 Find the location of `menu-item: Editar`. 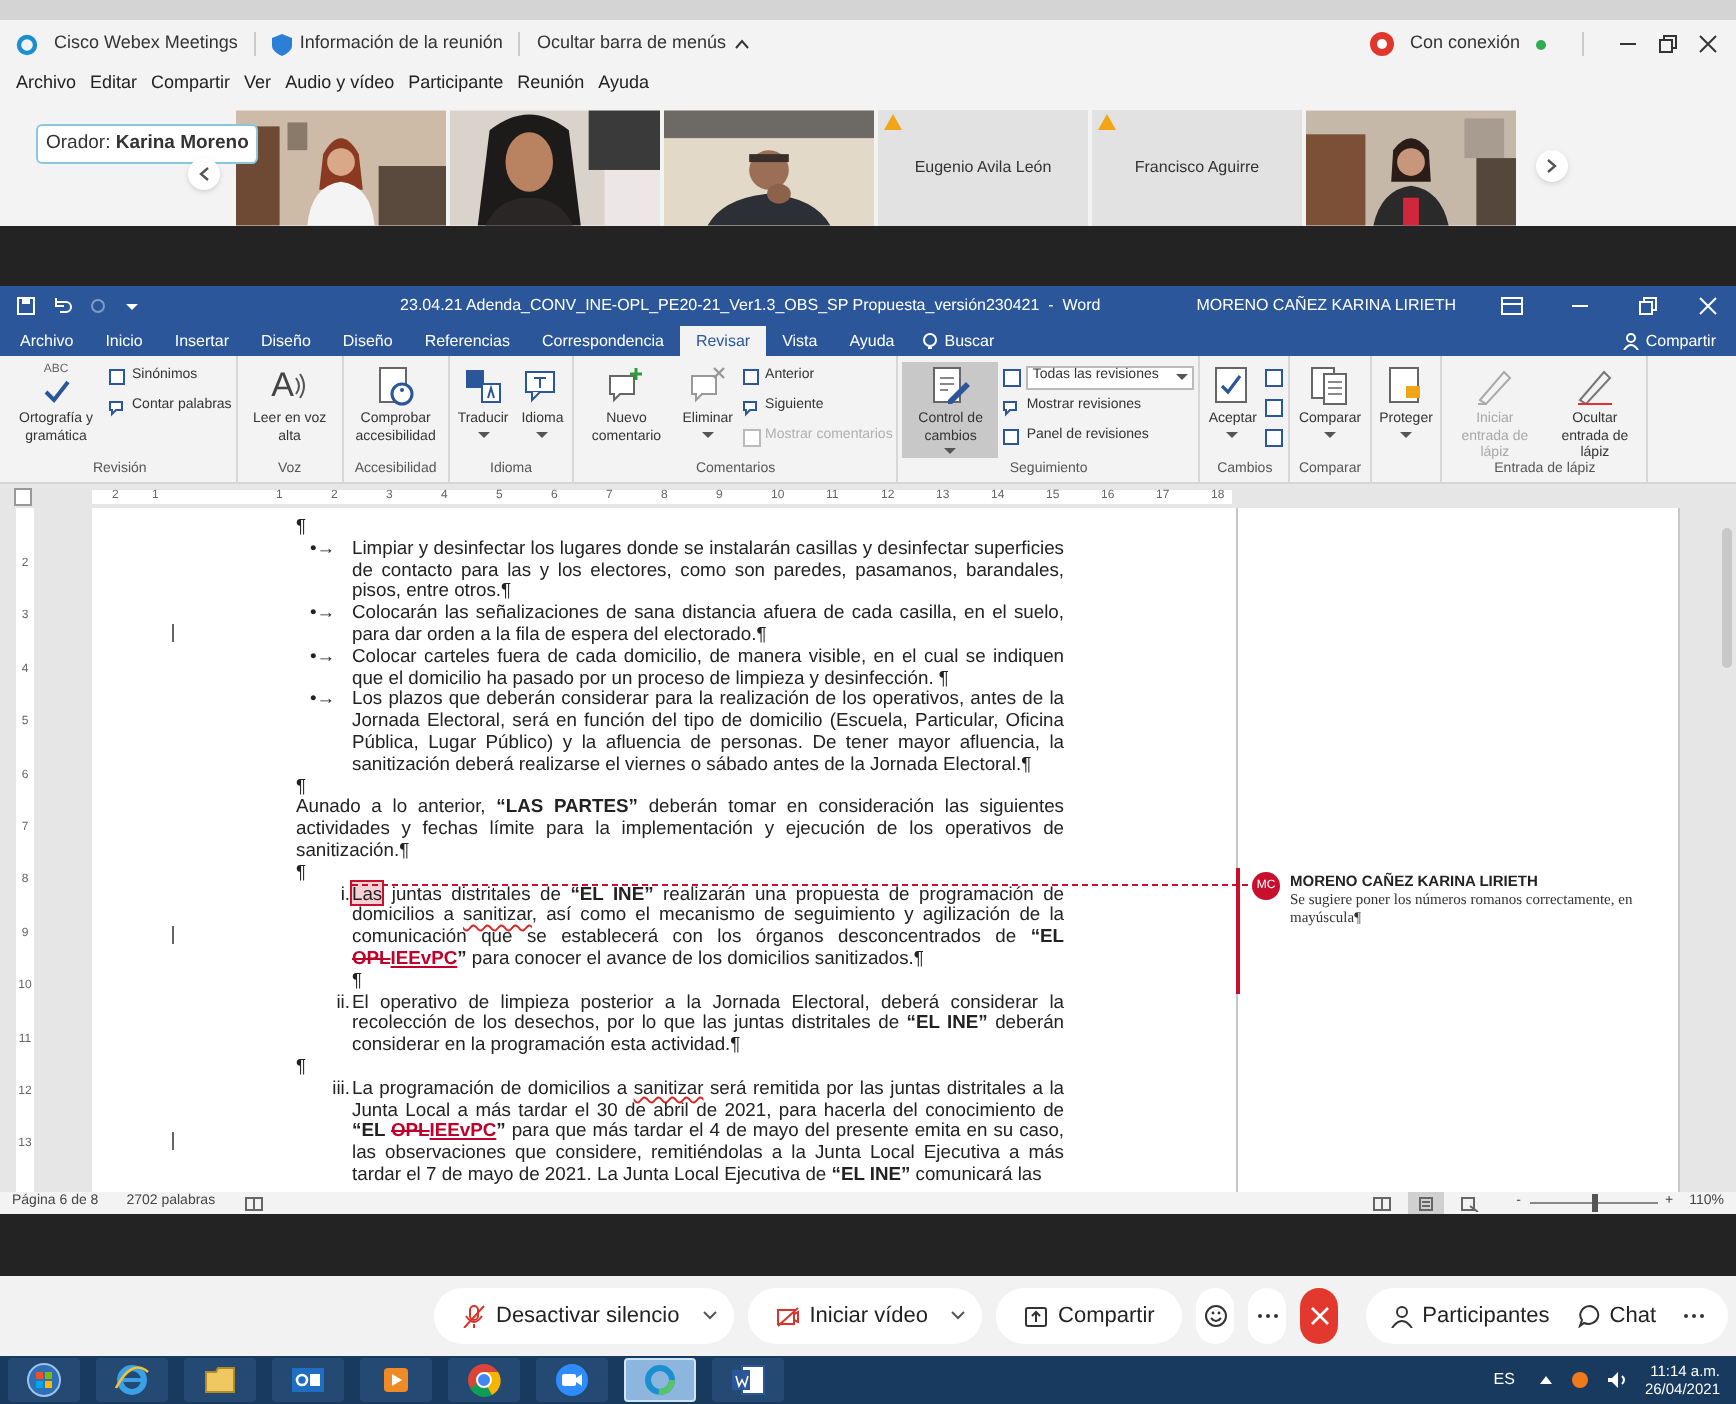

menu-item: Editar is located at coordinates (114, 84).